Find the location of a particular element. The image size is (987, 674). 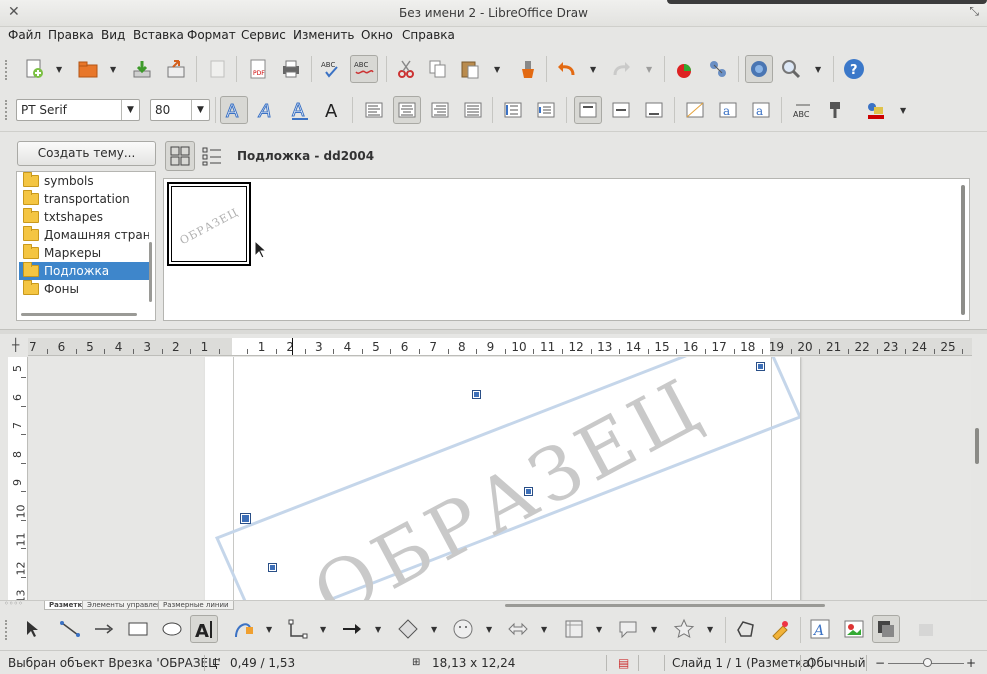

valign-top-icon is located at coordinates (588, 110).